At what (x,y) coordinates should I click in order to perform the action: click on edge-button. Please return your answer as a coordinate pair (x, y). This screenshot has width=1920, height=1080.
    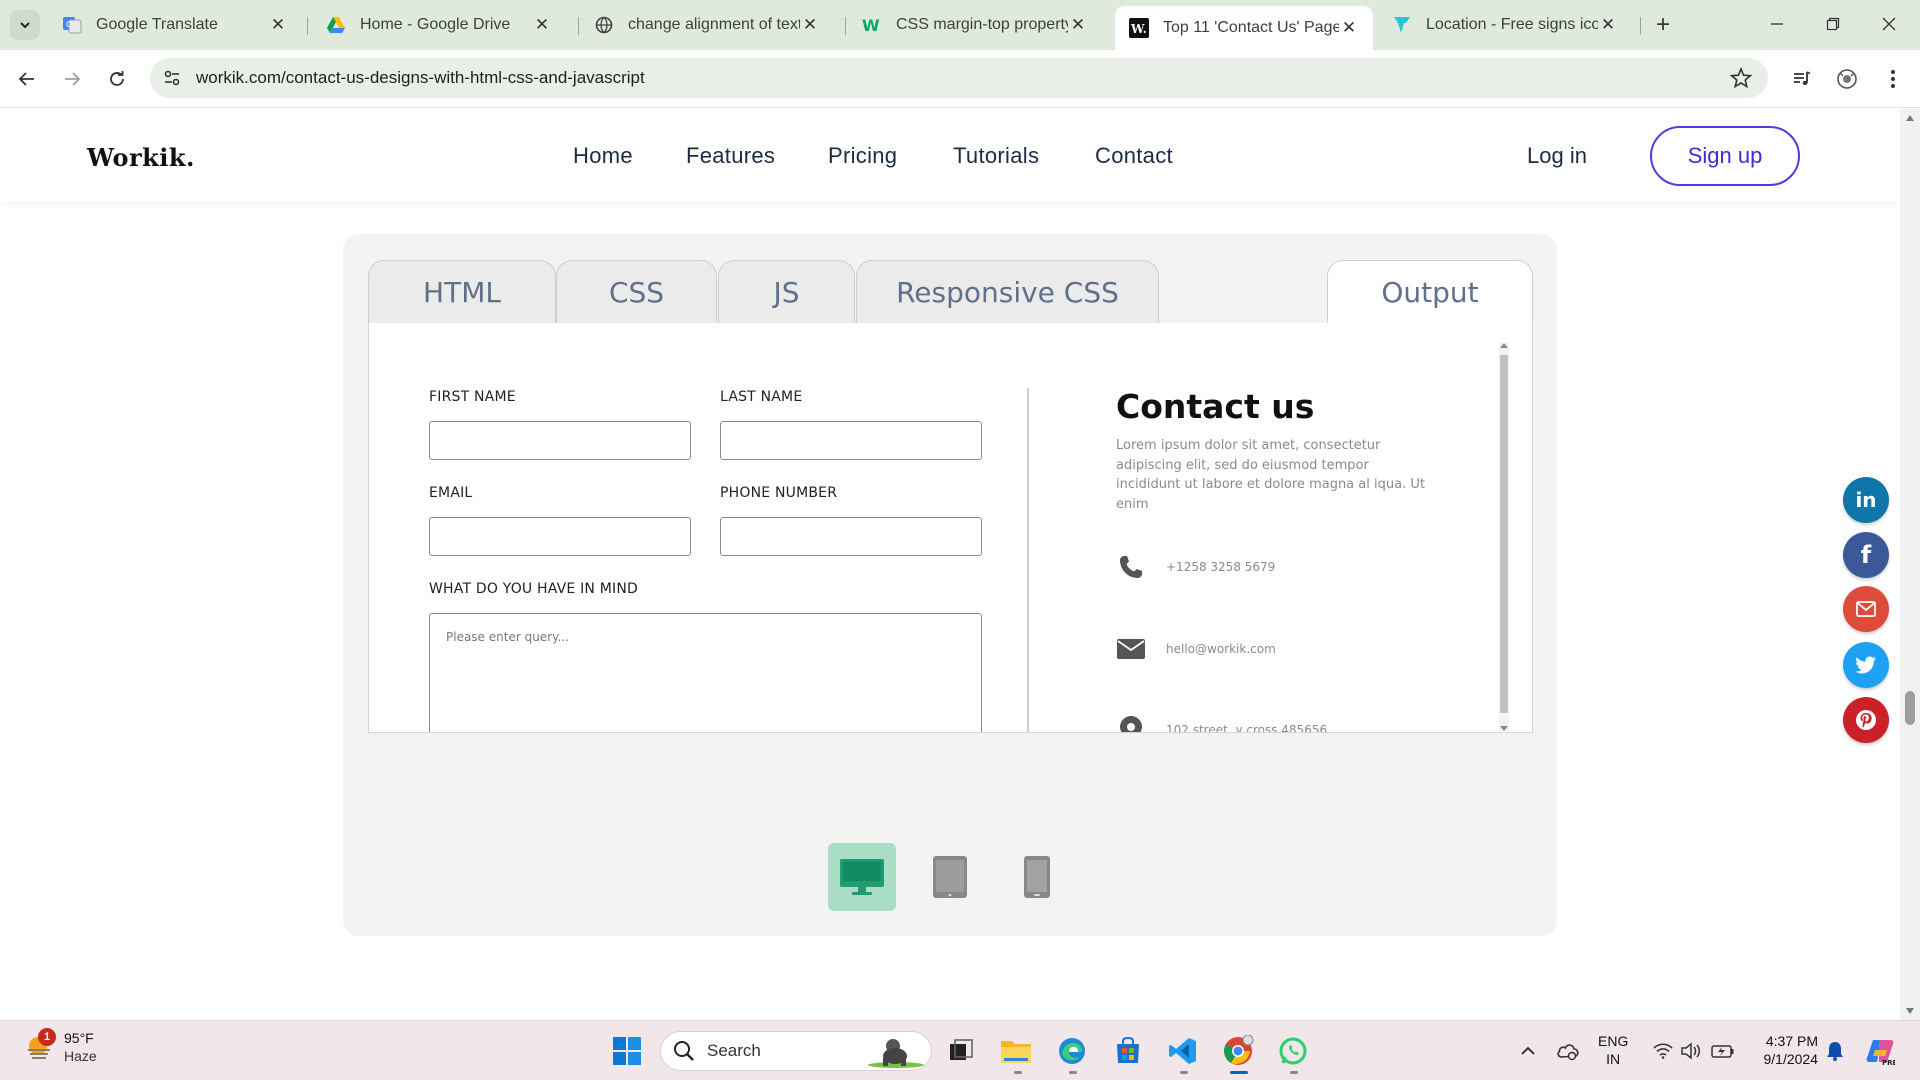
    Looking at the image, I should click on (1072, 1051).